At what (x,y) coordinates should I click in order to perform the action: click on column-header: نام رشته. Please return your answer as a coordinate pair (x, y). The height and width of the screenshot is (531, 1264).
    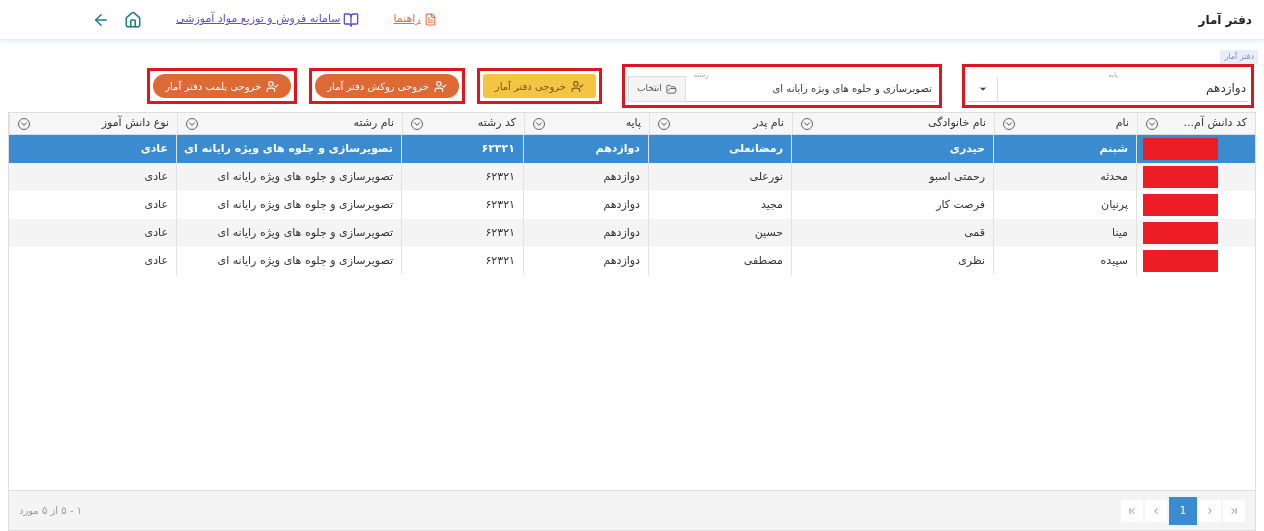
    Looking at the image, I should click on (373, 123).